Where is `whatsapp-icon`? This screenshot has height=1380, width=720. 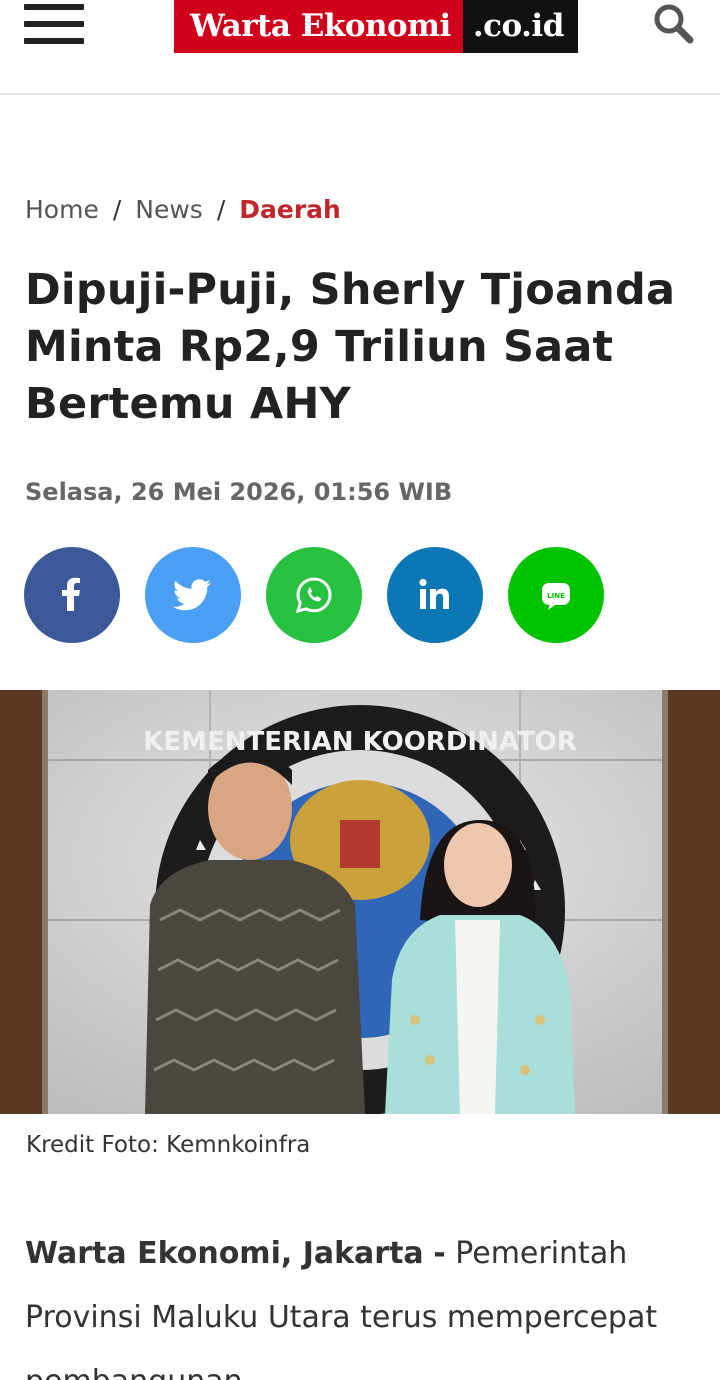
whatsapp-icon is located at coordinates (313, 595).